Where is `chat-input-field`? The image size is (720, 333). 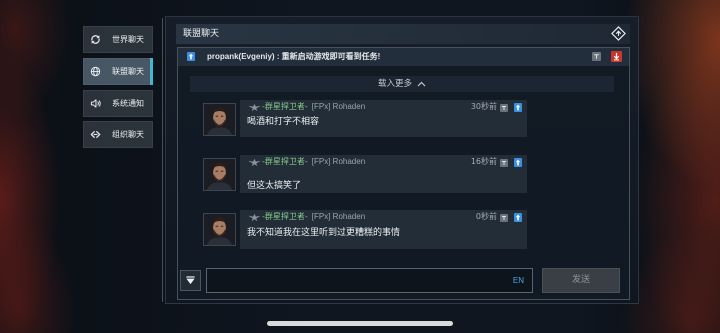 chat-input-field is located at coordinates (356, 280).